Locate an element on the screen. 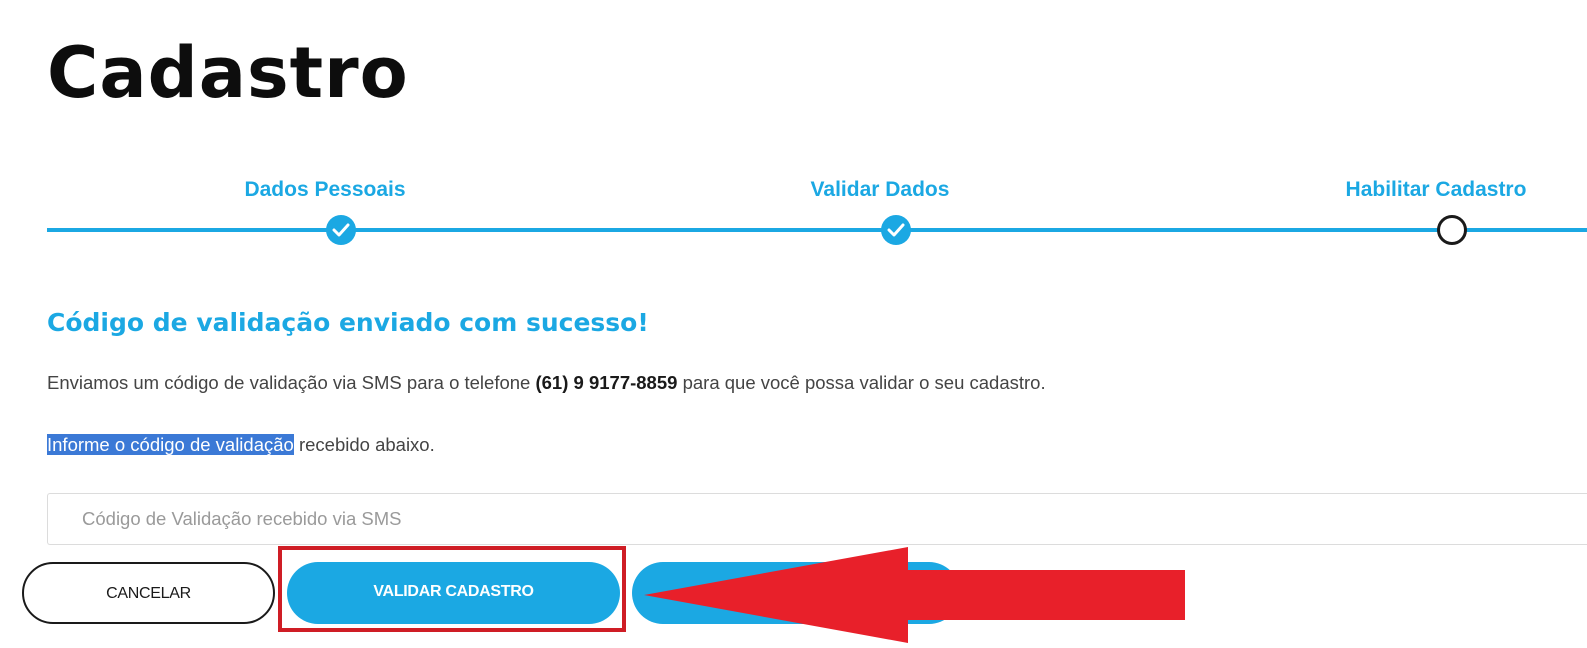 The height and width of the screenshot is (648, 1587). step-label-validar-dados: Validar Dados is located at coordinates (880, 189).